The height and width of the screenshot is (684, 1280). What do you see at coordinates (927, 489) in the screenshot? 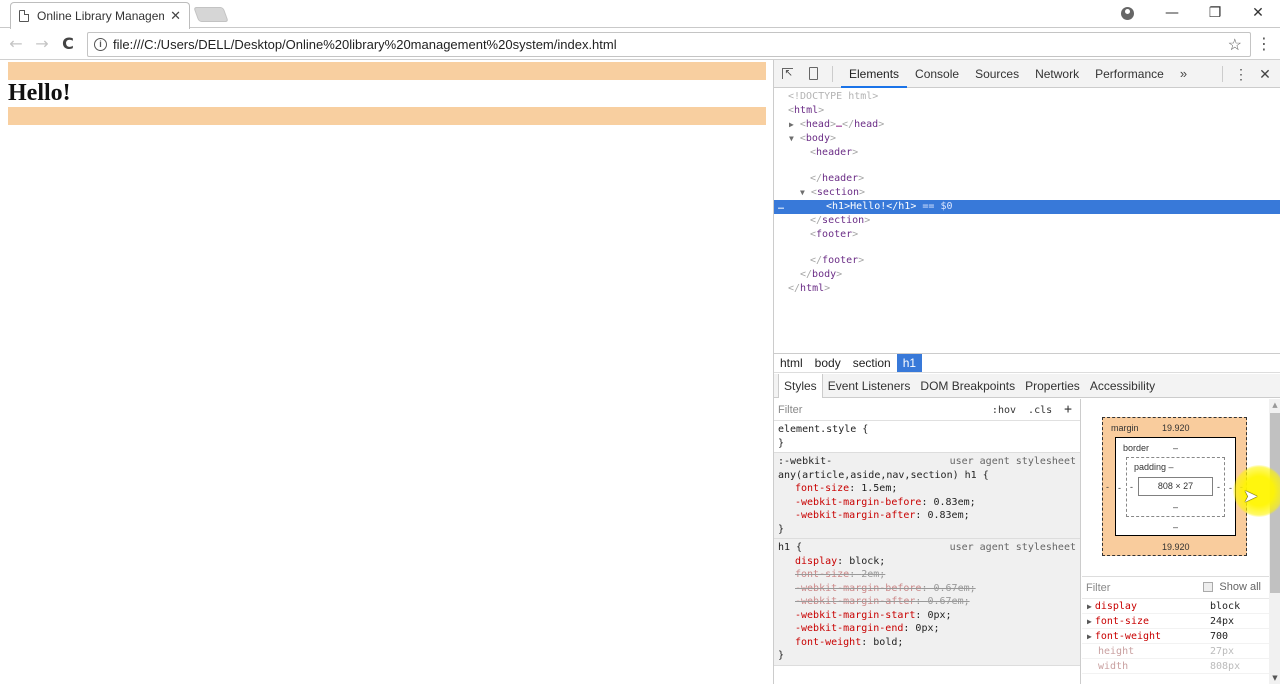
I see `style-property: font-size: 1.5em;` at bounding box center [927, 489].